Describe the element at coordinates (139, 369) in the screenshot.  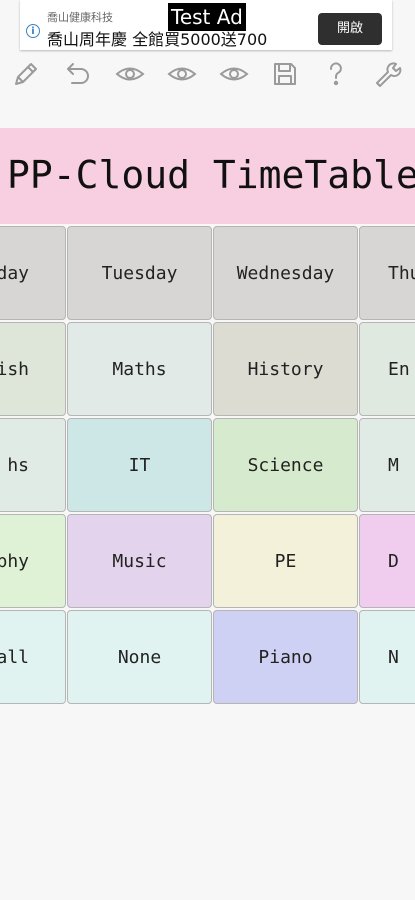
I see `timetable-cell: Maths` at that location.